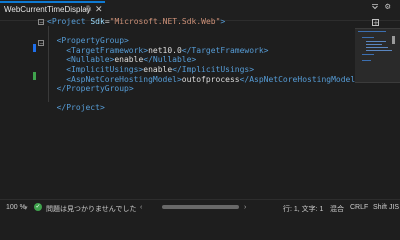 Image resolution: width=400 pixels, height=240 pixels. What do you see at coordinates (386, 207) in the screenshot?
I see `charset: Shift JIS` at bounding box center [386, 207].